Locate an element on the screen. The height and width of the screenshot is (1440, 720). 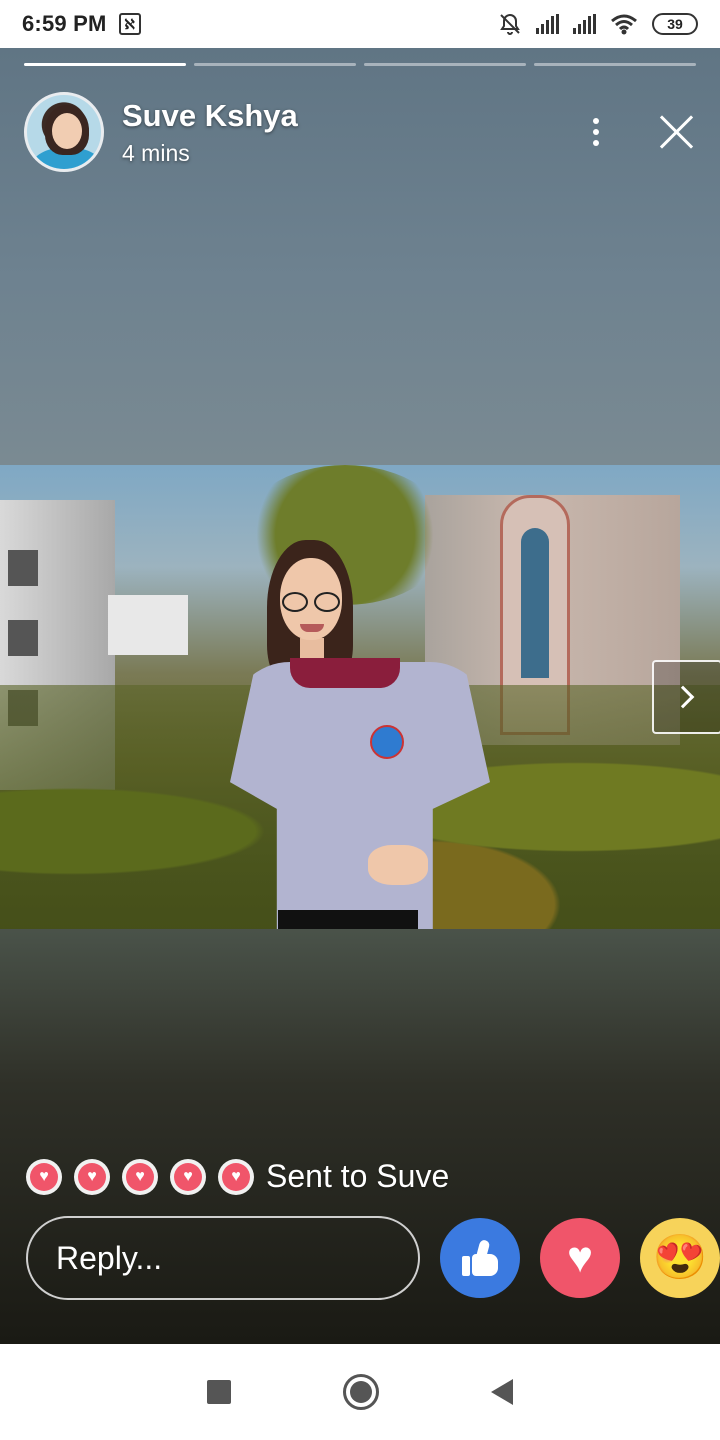
chevron-right-icon is located at coordinates (686, 697).